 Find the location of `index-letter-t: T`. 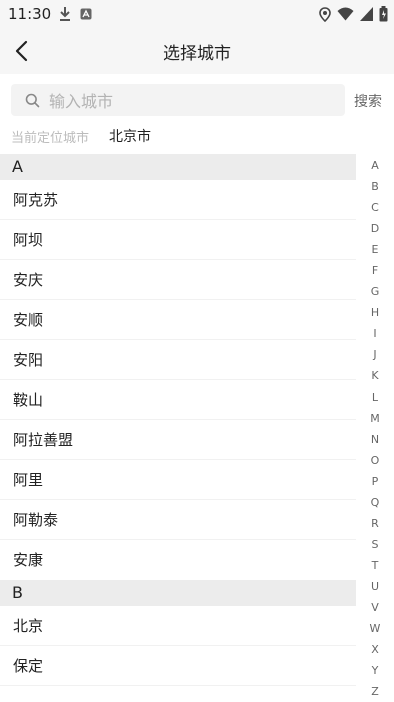

index-letter-t: T is located at coordinates (375, 565).